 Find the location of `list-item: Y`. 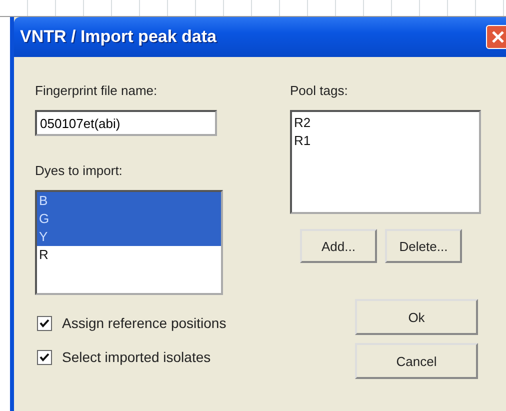

list-item: Y is located at coordinates (129, 237).